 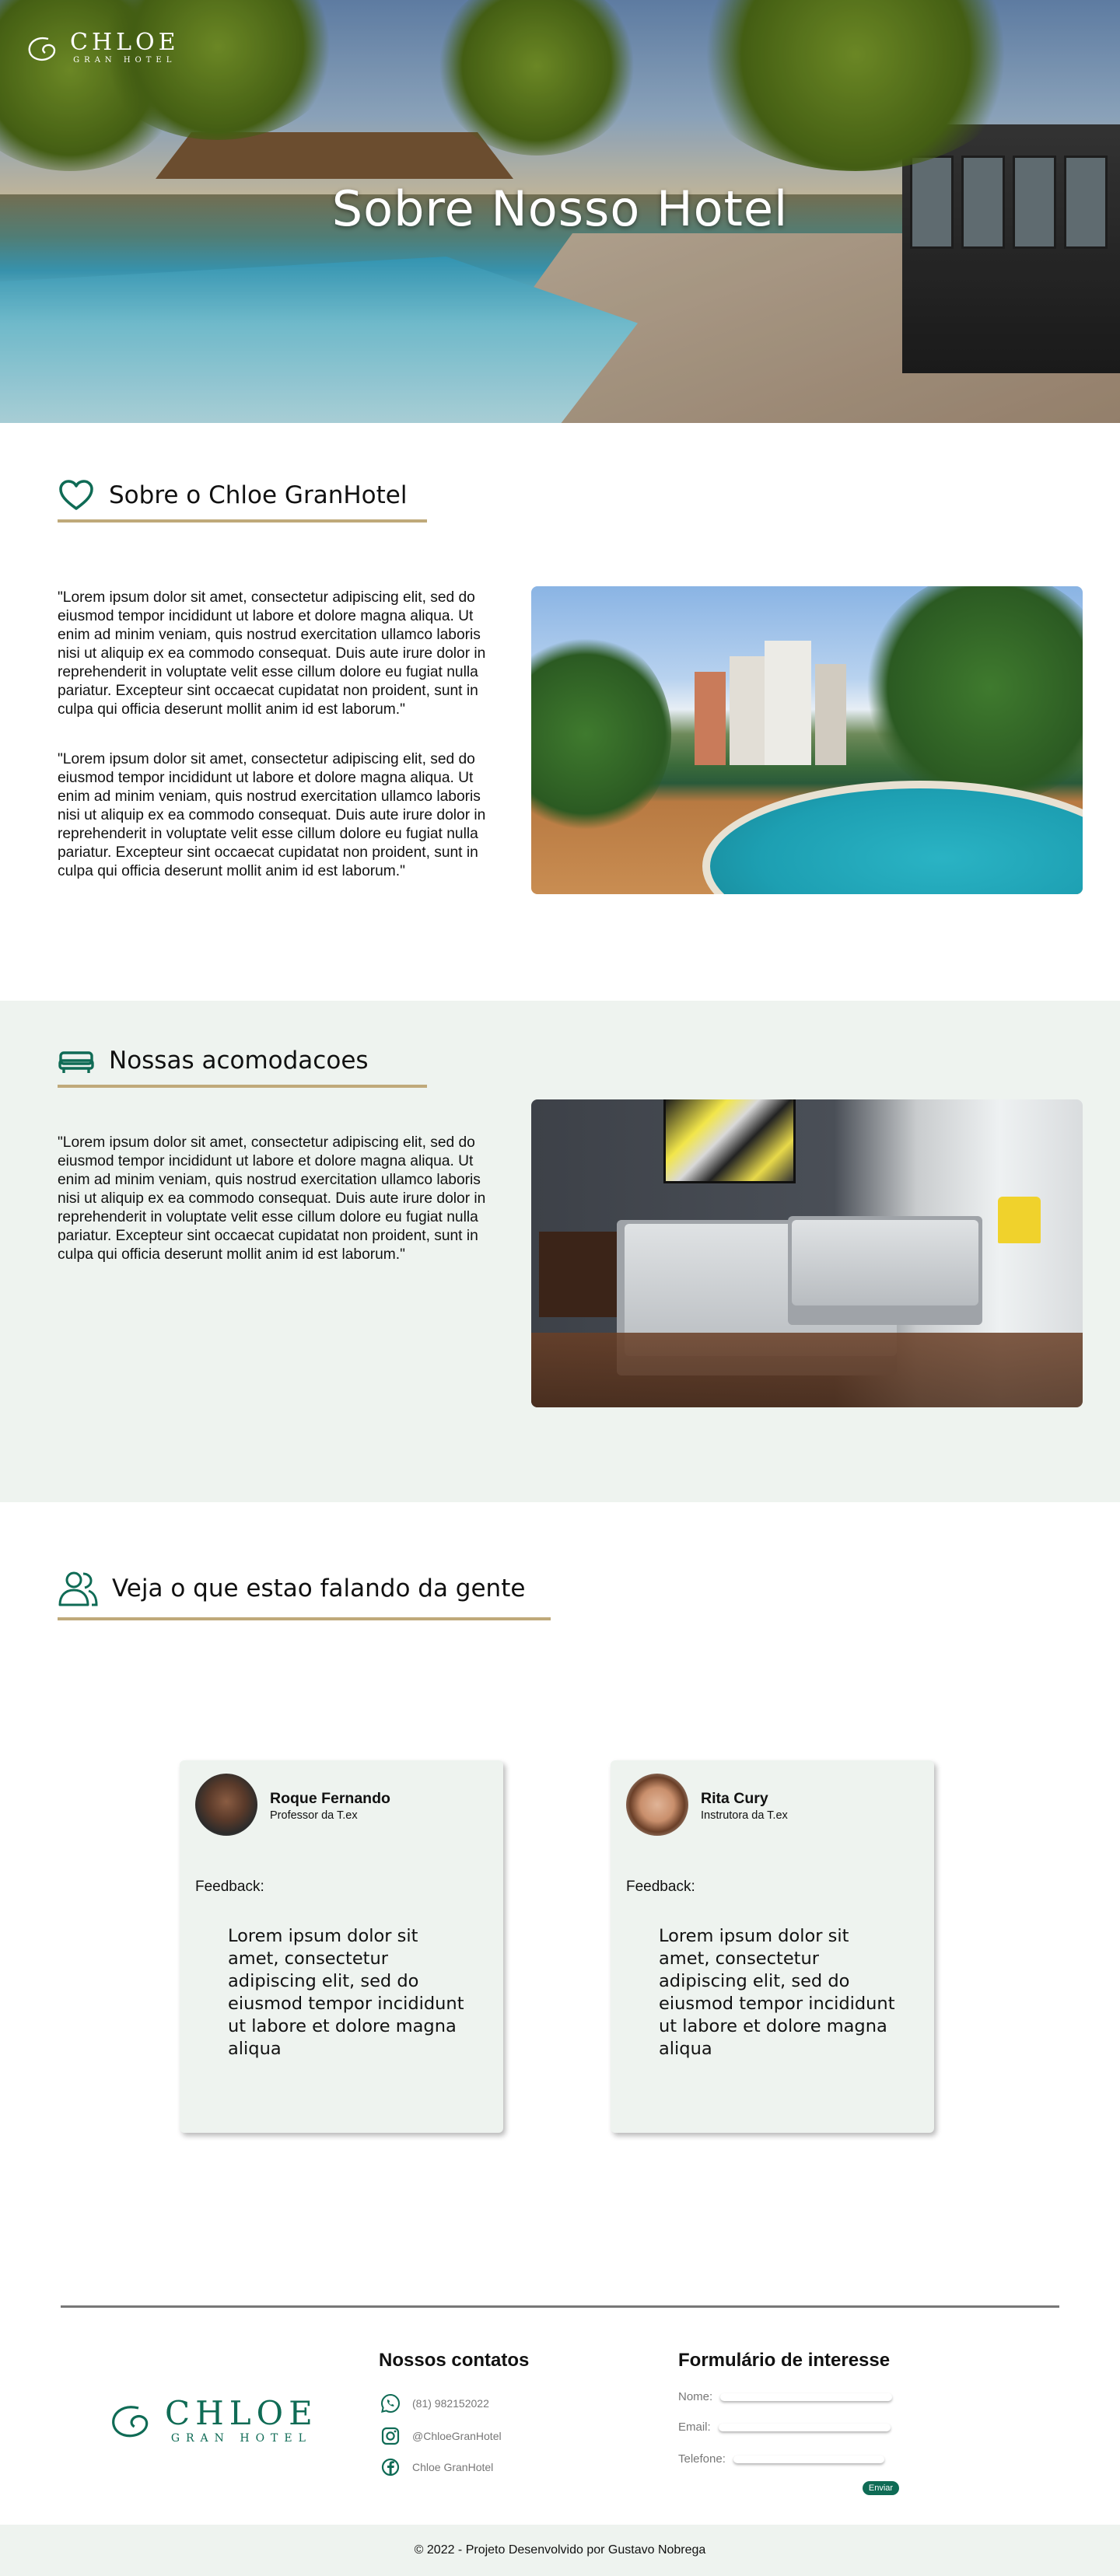 What do you see at coordinates (455, 2360) in the screenshot?
I see `contacts-title: Nossos contatos` at bounding box center [455, 2360].